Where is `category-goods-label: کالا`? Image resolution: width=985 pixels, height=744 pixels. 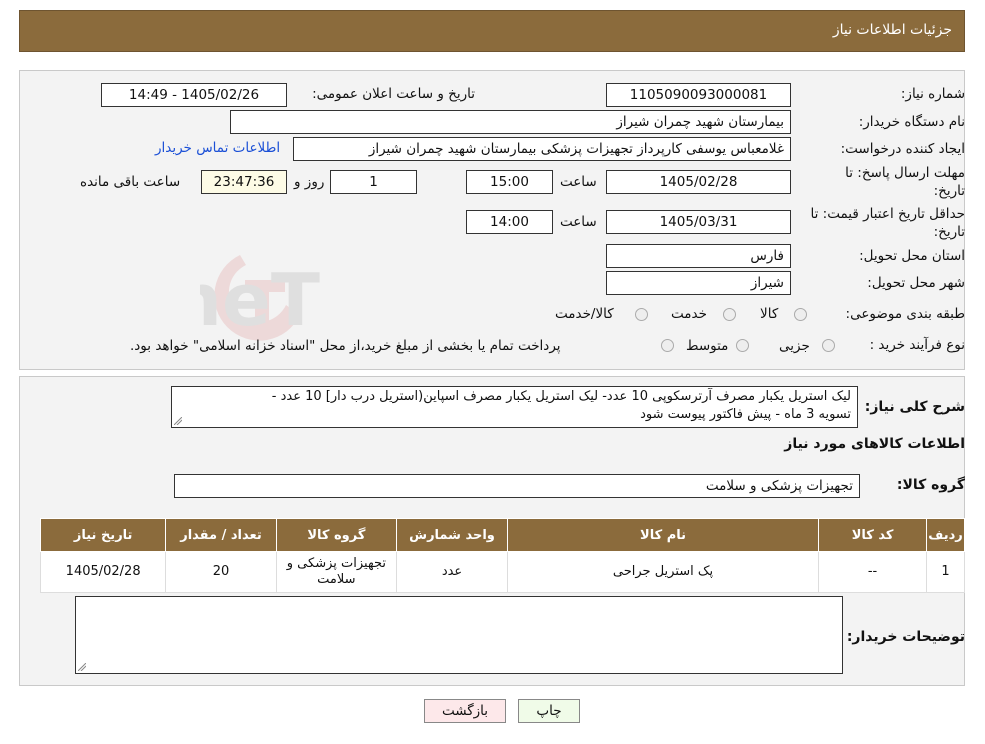 category-goods-label: کالا is located at coordinates (769, 314).